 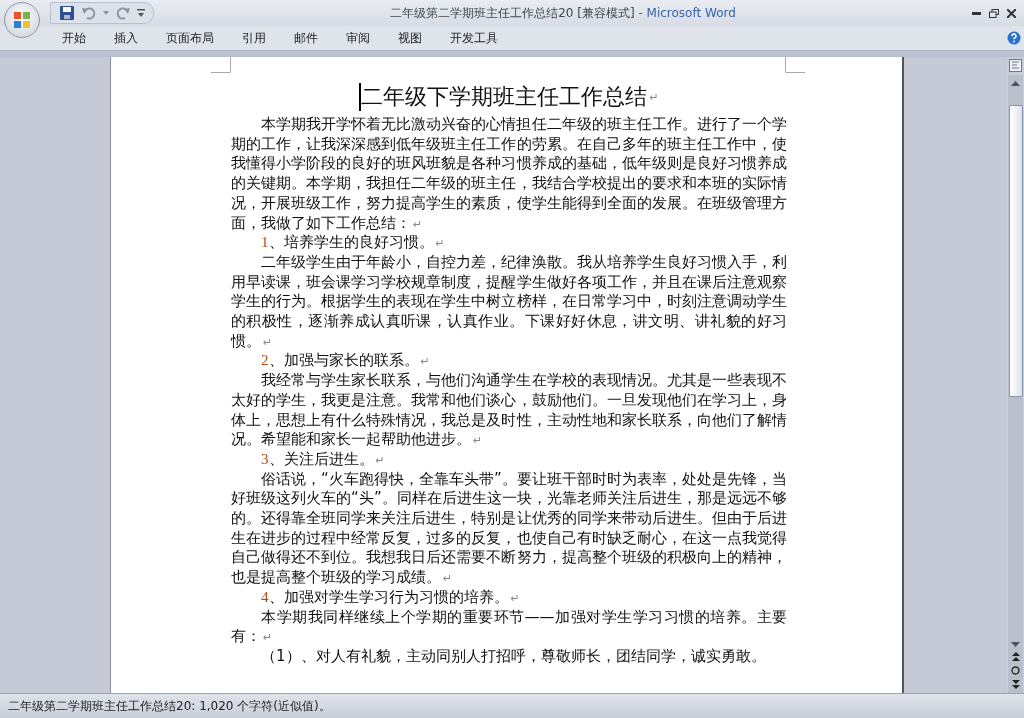 What do you see at coordinates (1015, 644) in the screenshot?
I see `scroll-down-icon` at bounding box center [1015, 644].